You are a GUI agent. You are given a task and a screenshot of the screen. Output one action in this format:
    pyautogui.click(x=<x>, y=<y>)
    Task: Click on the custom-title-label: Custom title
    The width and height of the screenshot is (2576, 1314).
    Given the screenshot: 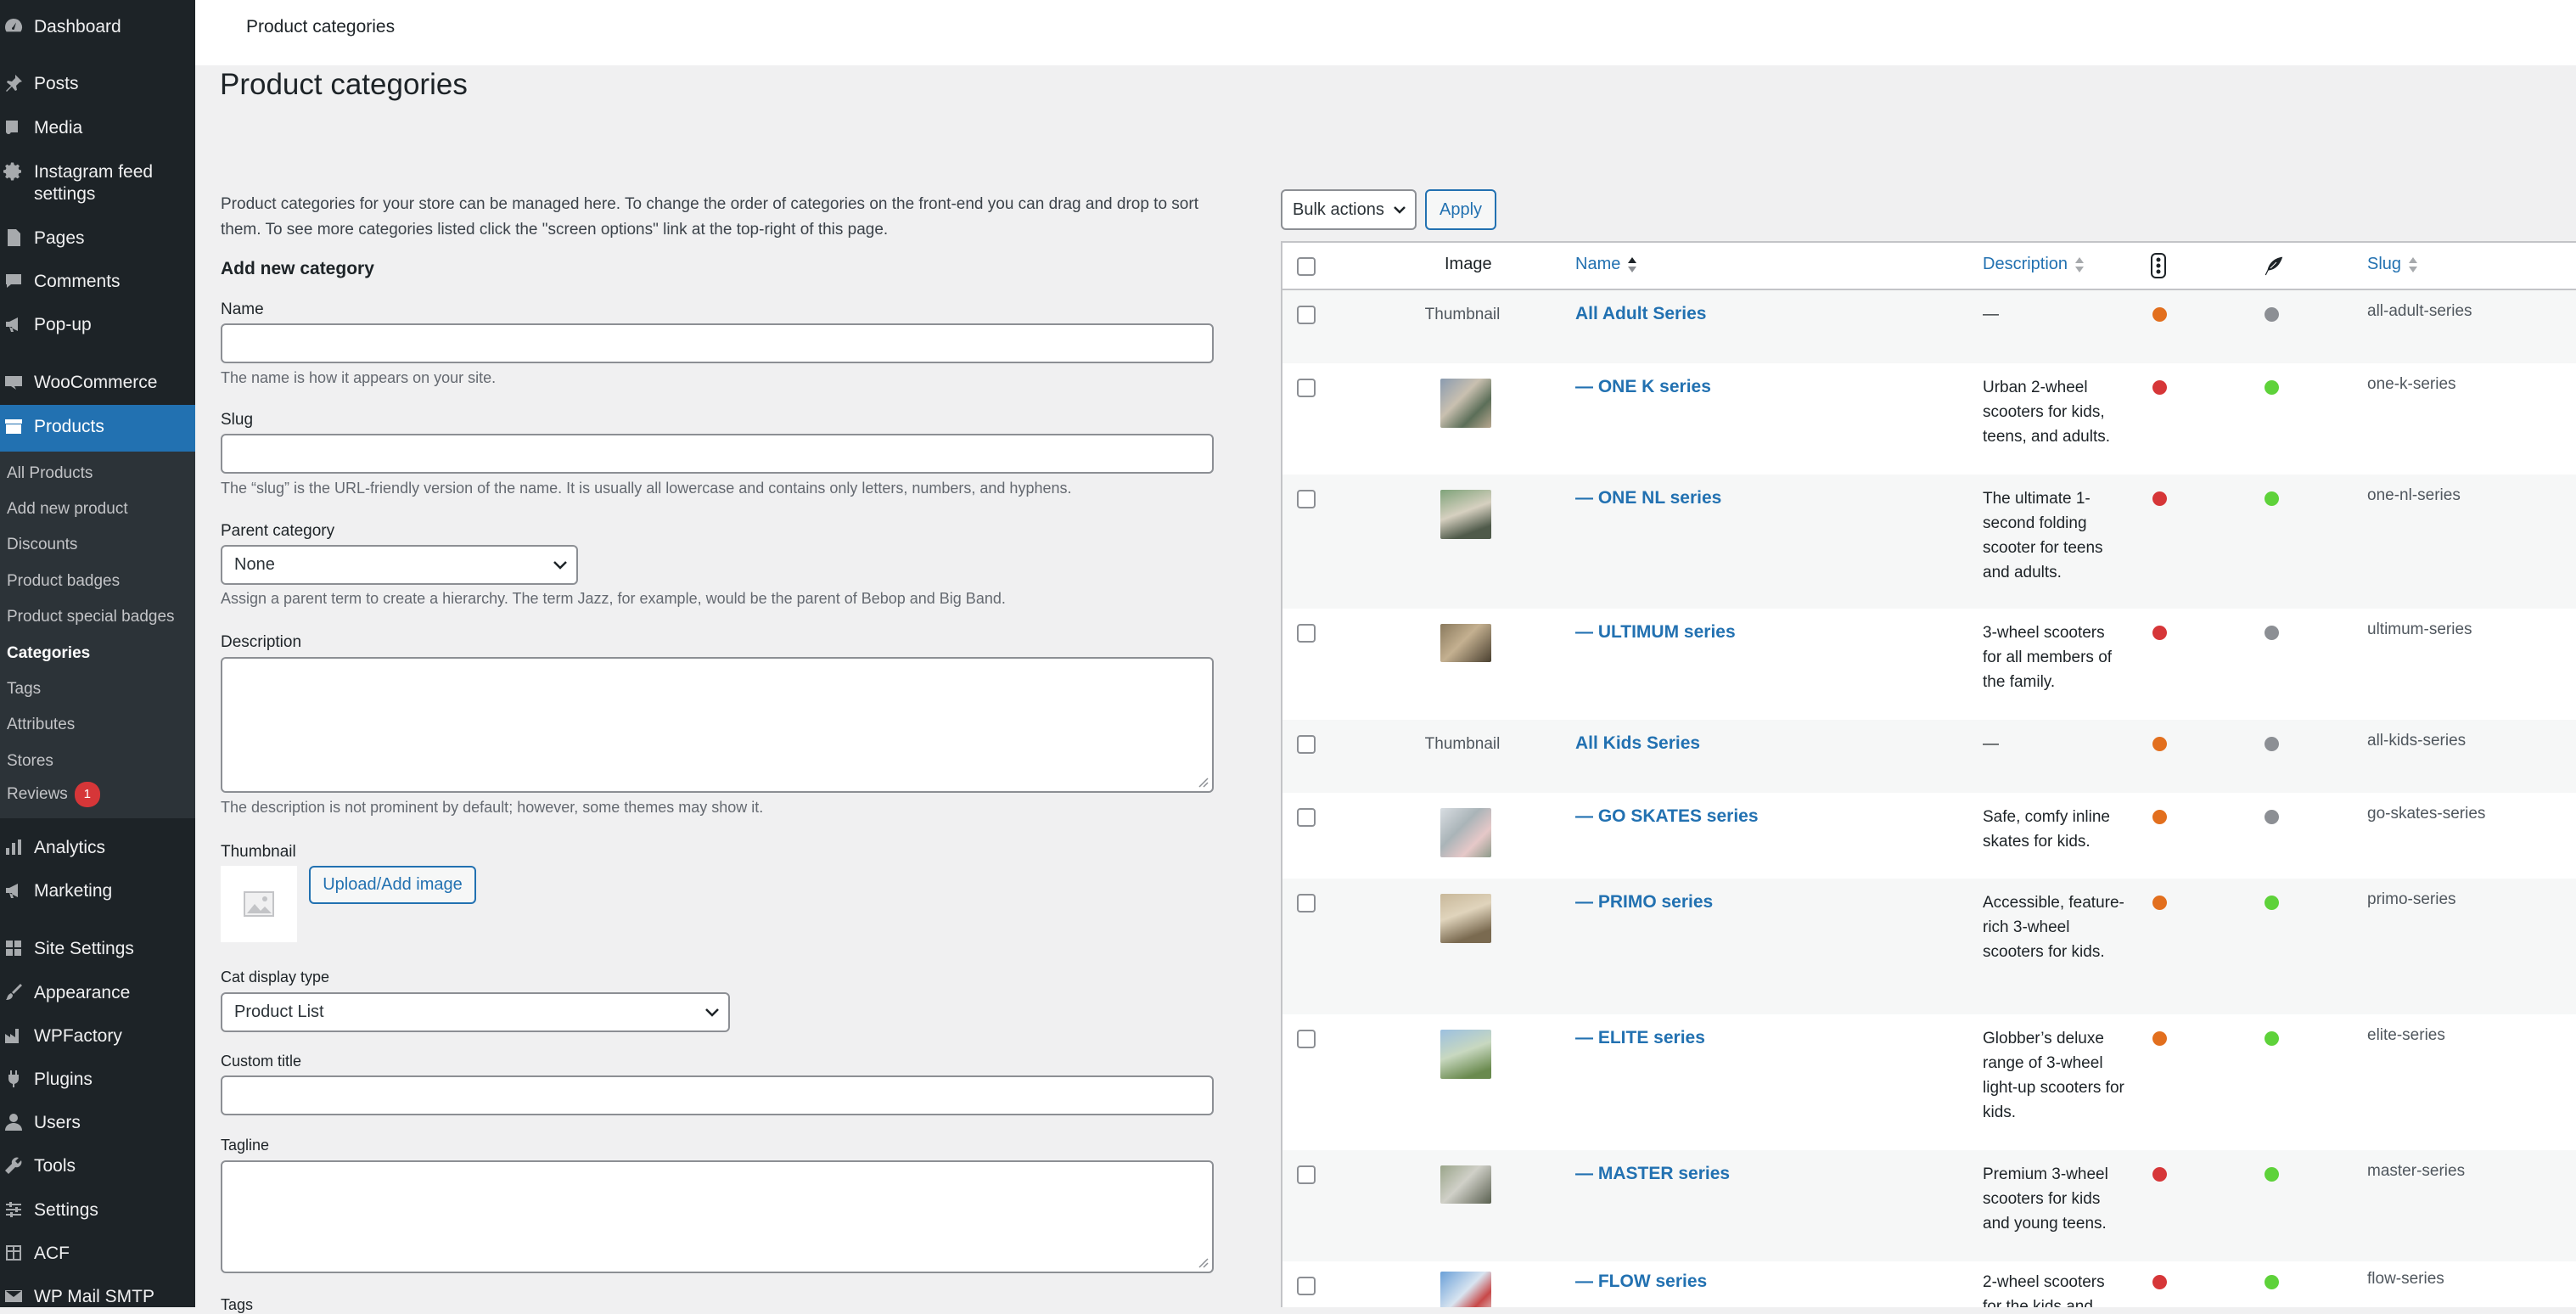 What is the action you would take?
    pyautogui.click(x=261, y=1061)
    